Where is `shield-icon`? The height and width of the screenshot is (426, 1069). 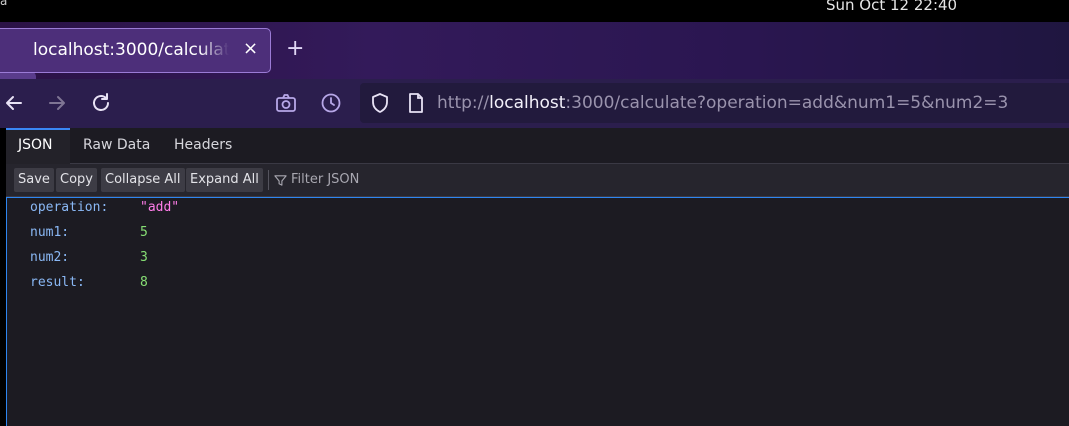 shield-icon is located at coordinates (380, 103).